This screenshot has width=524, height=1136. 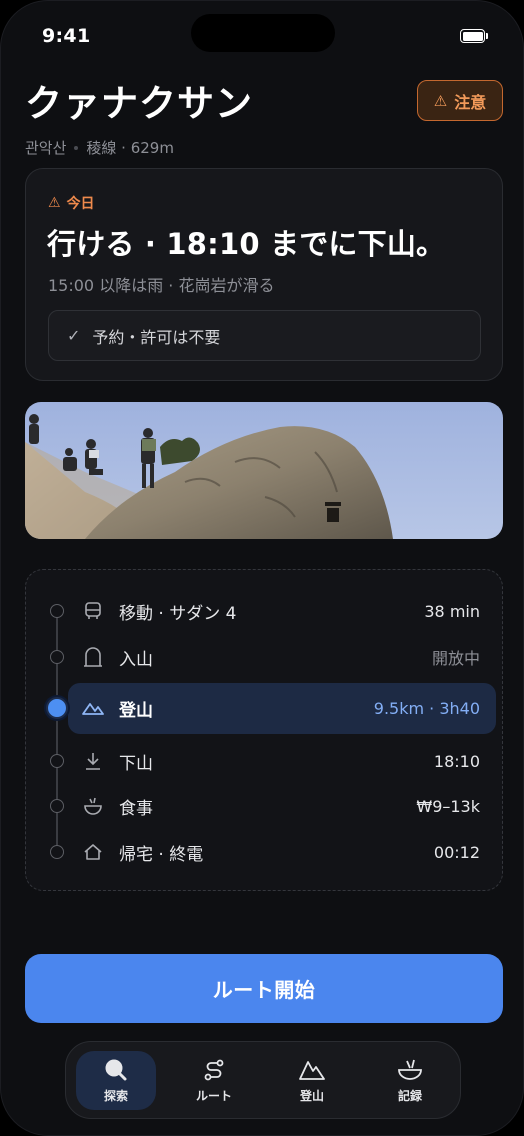 What do you see at coordinates (76, 147) in the screenshot?
I see `dot-separator` at bounding box center [76, 147].